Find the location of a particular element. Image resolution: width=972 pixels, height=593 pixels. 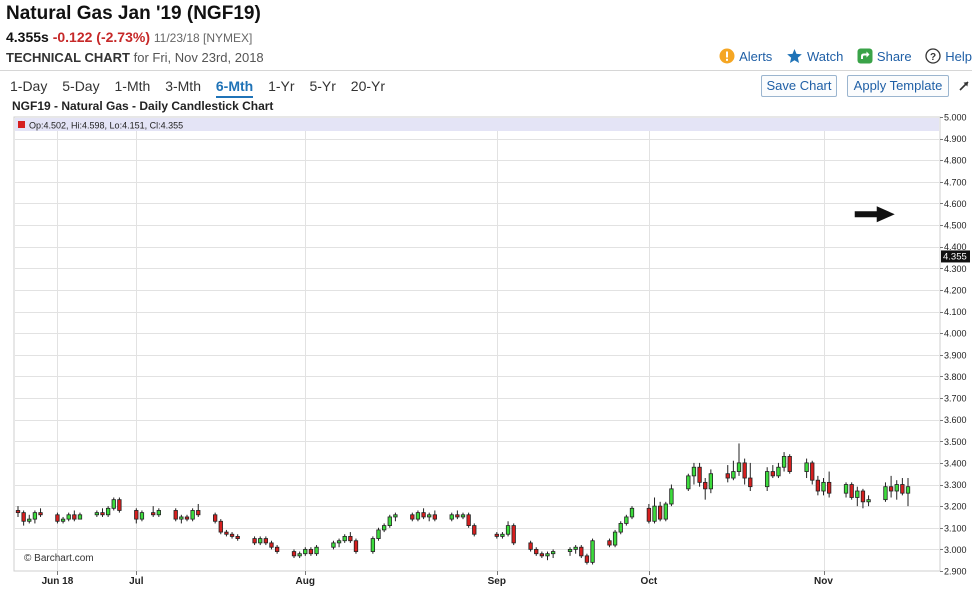

copyright: © Barchart.com is located at coordinates (59, 558).